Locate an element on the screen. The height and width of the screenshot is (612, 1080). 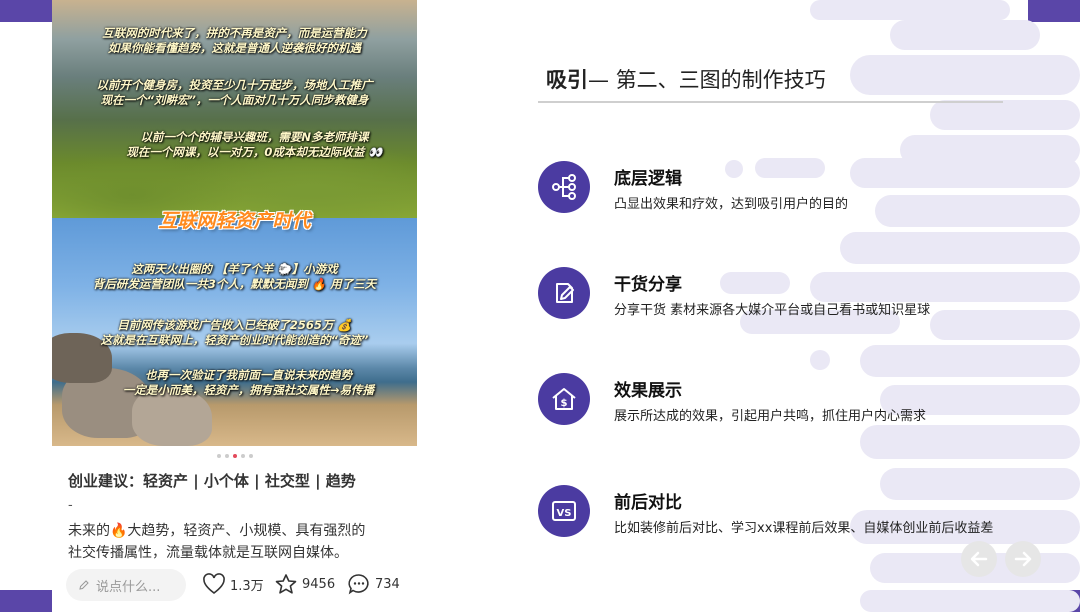
comment-button: 734 is located at coordinates (373, 584).